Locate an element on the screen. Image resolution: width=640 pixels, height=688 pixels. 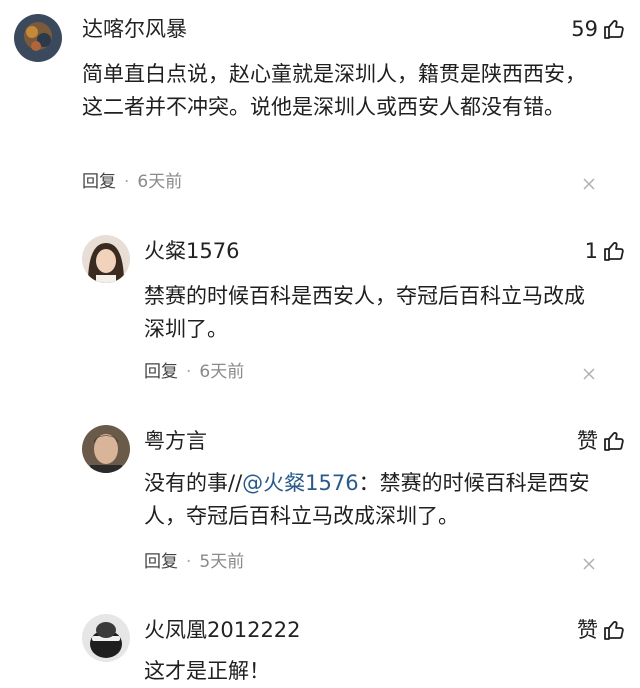
username: 达喀尔风暴 is located at coordinates (134, 29).